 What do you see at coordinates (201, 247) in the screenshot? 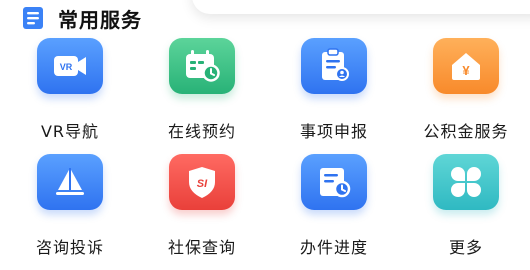
I see `service-label: 社保查询` at bounding box center [201, 247].